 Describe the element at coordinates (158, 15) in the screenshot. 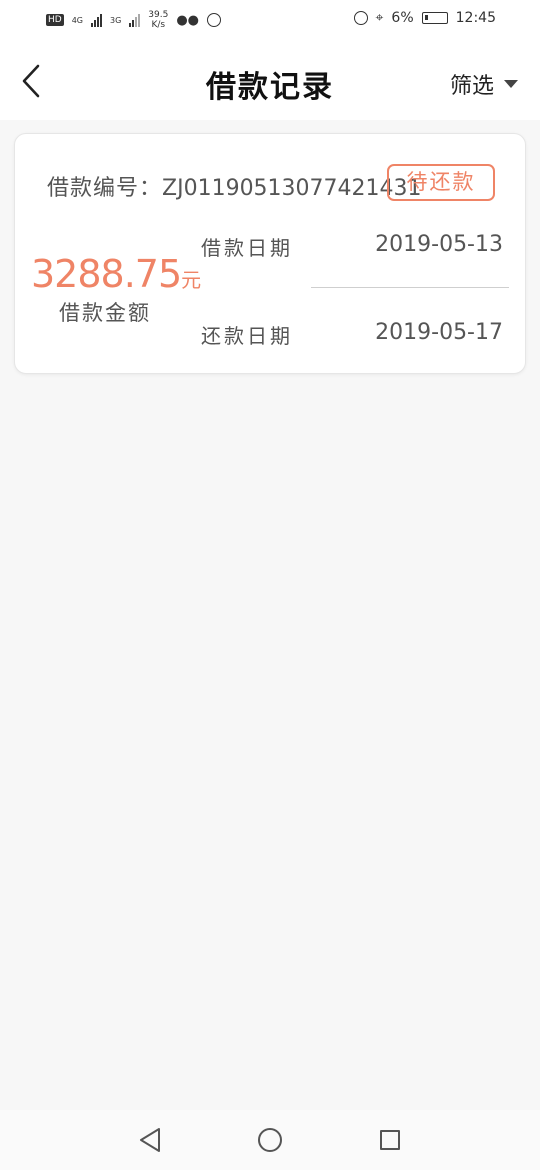

I see `net-speed-value: 39.5` at that location.